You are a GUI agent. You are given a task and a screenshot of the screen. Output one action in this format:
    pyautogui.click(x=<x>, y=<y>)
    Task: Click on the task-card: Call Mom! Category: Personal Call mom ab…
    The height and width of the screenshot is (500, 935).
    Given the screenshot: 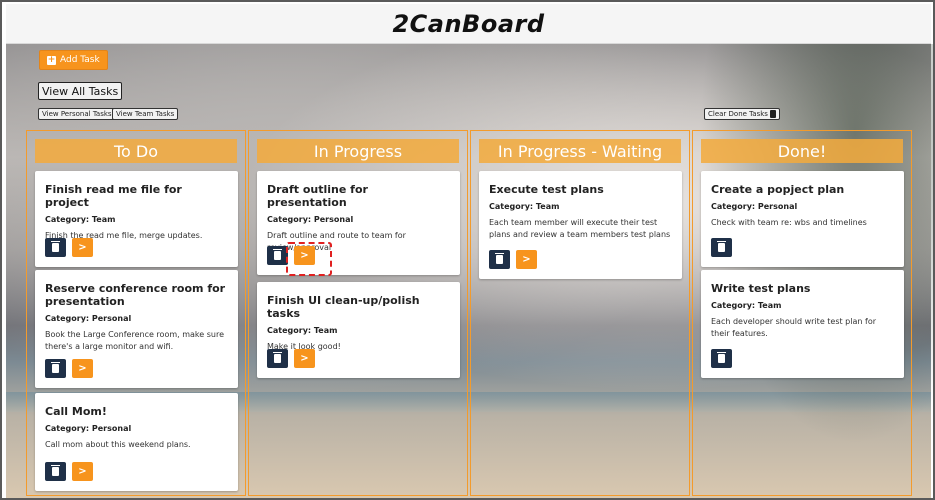 What is the action you would take?
    pyautogui.click(x=136, y=442)
    